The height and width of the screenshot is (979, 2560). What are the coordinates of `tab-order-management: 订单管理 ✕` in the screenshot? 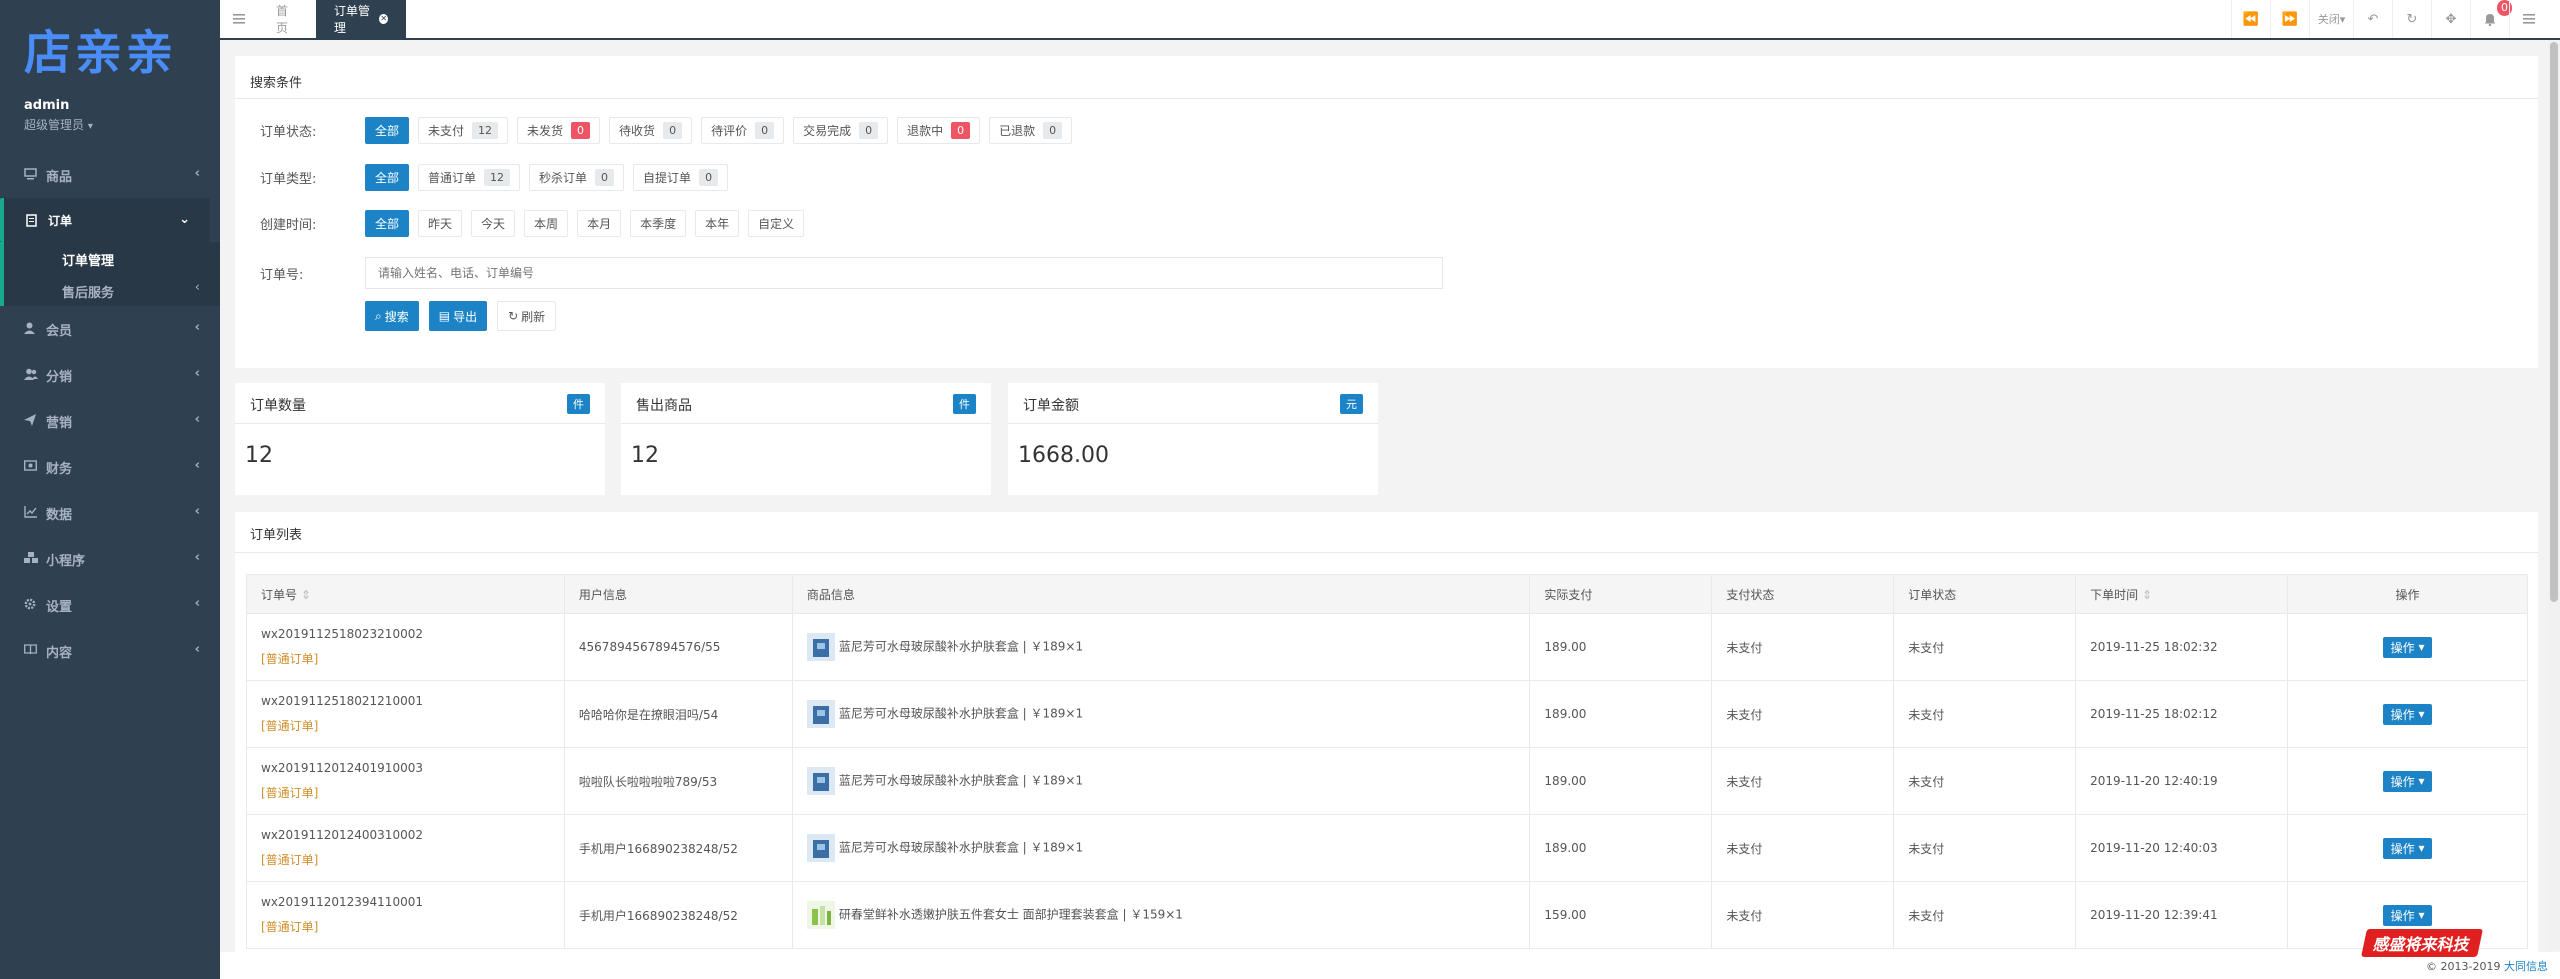 It's located at (361, 19).